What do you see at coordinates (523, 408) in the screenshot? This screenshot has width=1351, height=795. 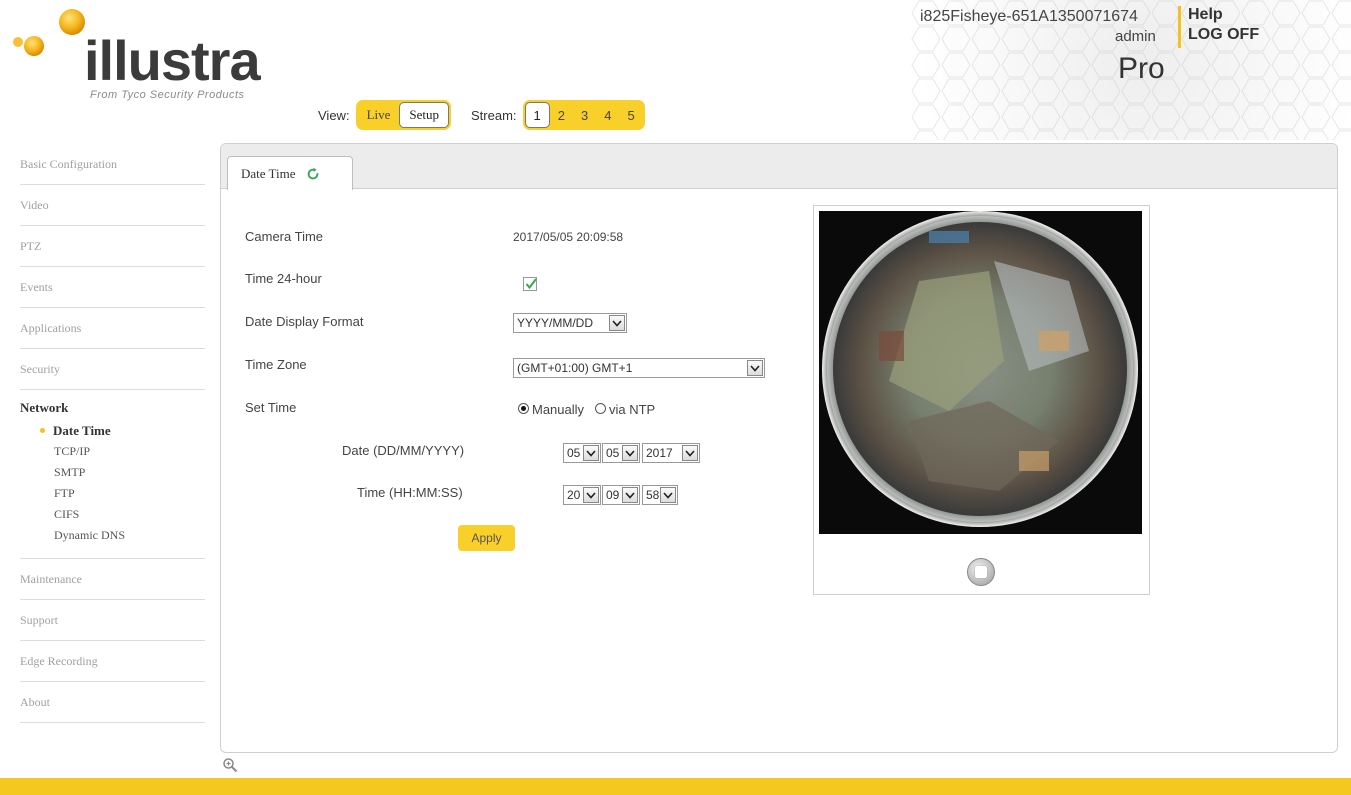 I see `set-time-manual-radio` at bounding box center [523, 408].